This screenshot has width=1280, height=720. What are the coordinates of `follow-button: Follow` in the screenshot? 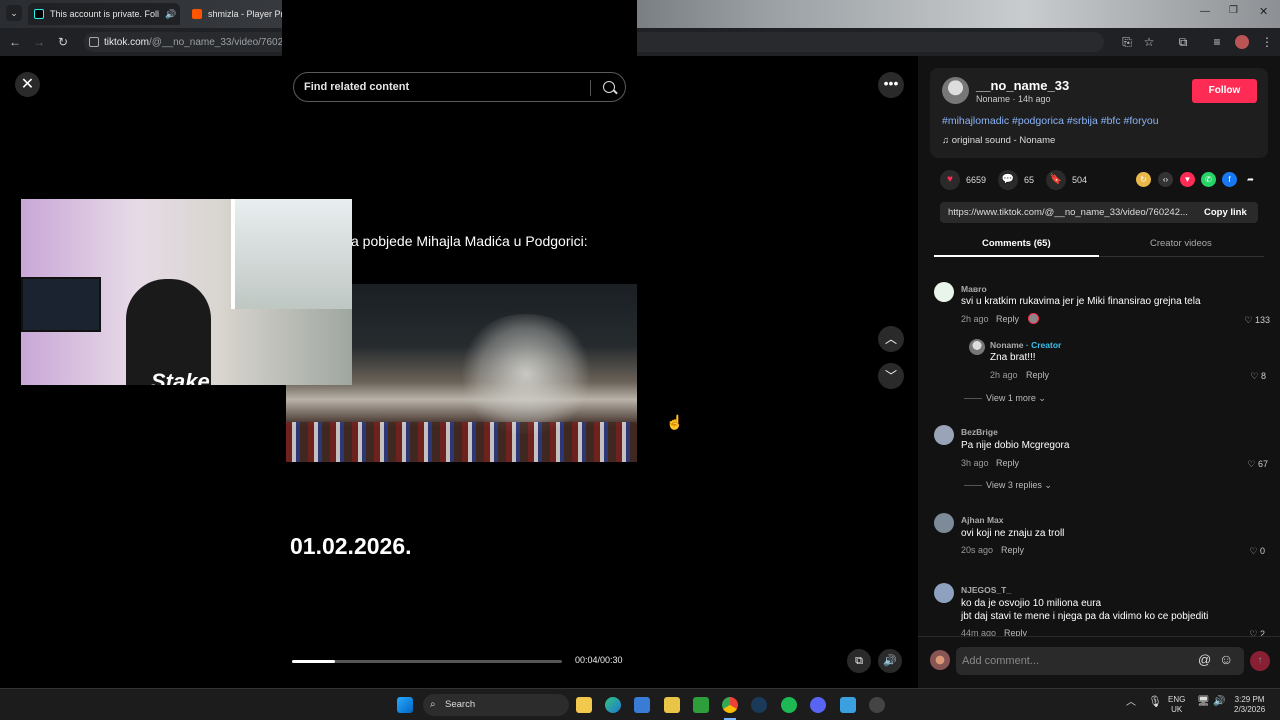 It's located at (1224, 91).